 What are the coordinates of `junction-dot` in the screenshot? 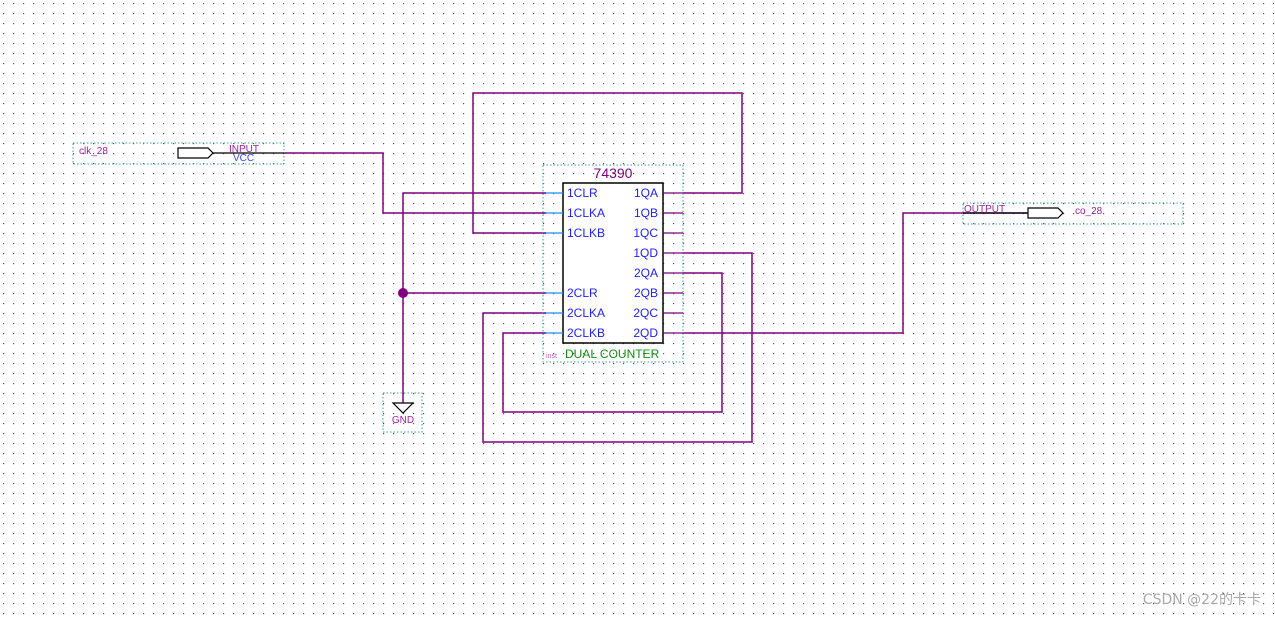 It's located at (403, 293).